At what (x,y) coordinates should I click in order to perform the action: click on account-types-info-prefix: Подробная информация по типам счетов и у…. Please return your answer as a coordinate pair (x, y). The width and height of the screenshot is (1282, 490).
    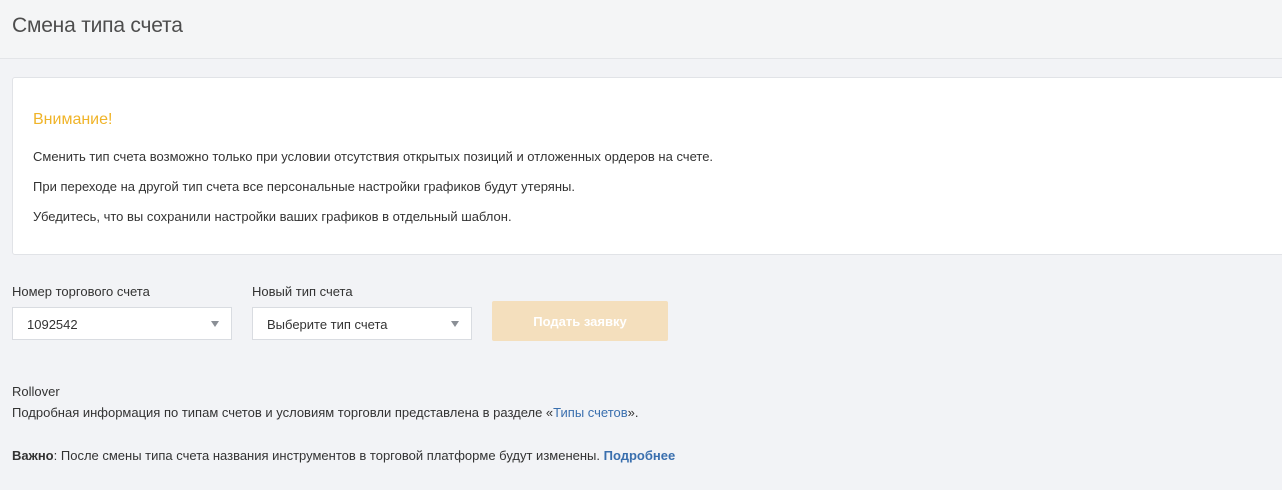
    Looking at the image, I should click on (283, 412).